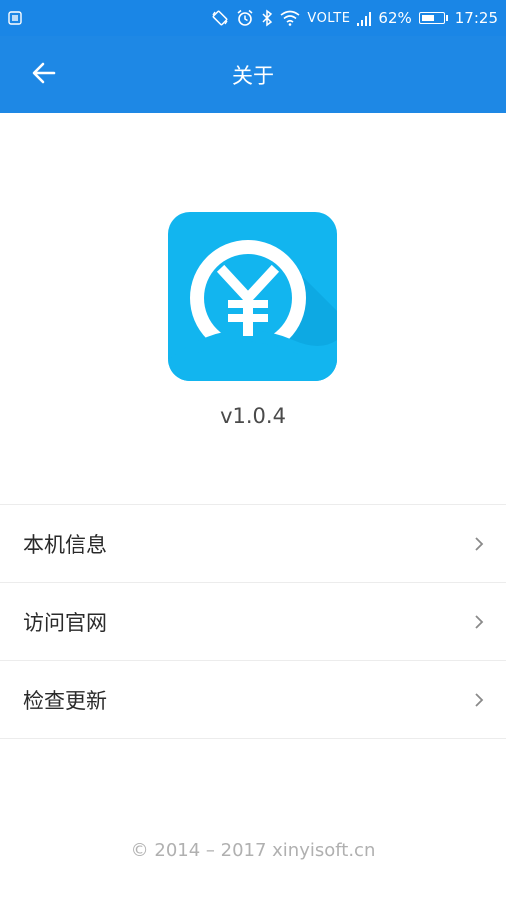 Image resolution: width=506 pixels, height=900 pixels. What do you see at coordinates (329, 18) in the screenshot?
I see `volte-label: VOLTE` at bounding box center [329, 18].